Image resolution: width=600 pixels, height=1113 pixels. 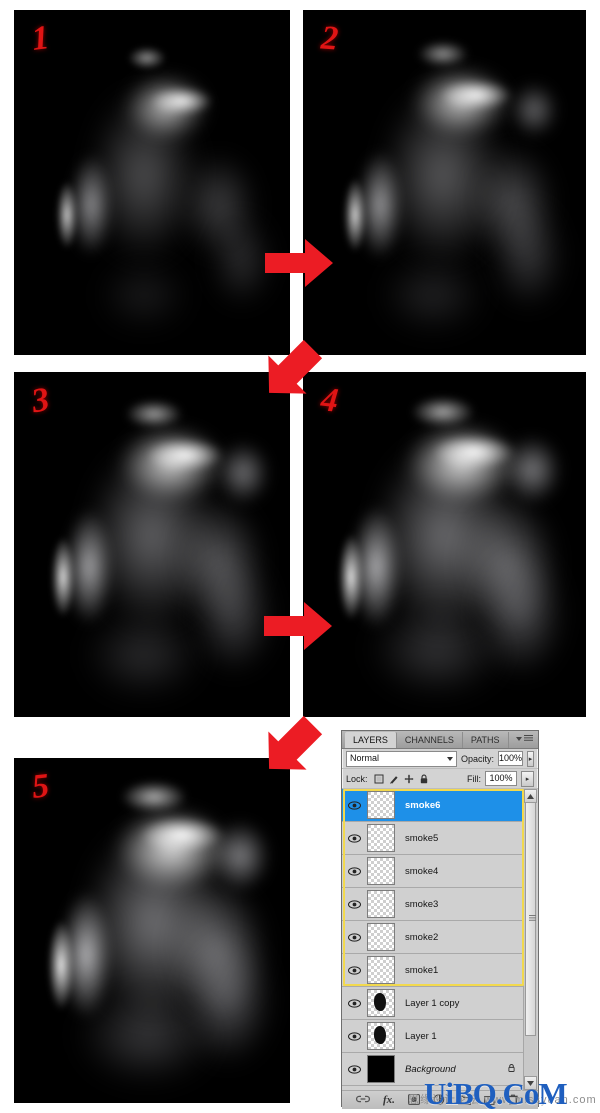 What do you see at coordinates (430, 740) in the screenshot?
I see `tab-channels: CHANNELS` at bounding box center [430, 740].